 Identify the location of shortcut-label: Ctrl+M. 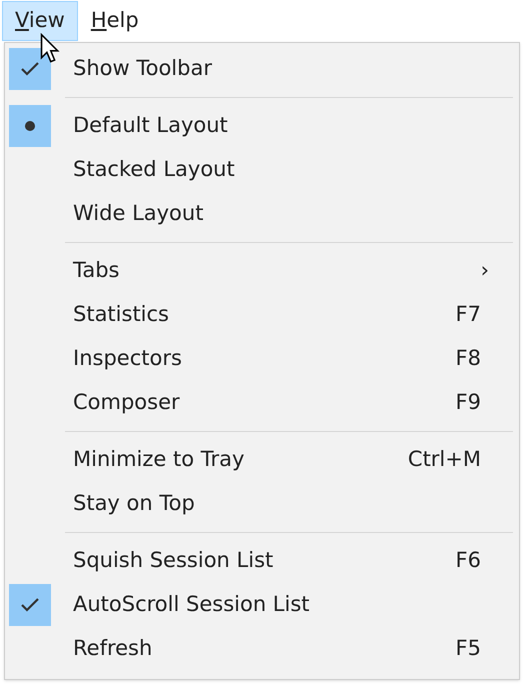
(444, 460).